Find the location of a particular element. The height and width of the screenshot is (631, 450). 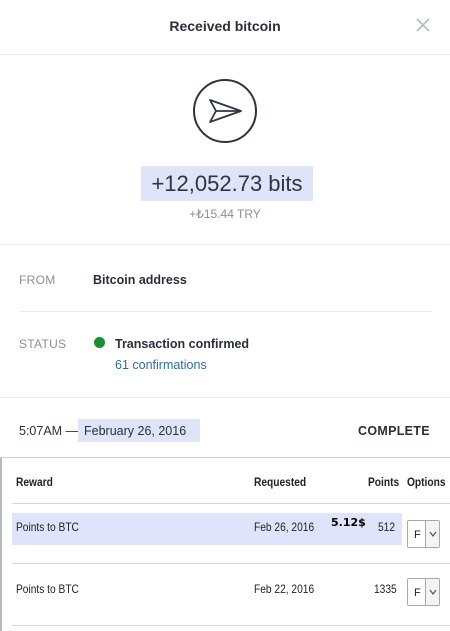

dialog-header: Received bitcoin is located at coordinates (225, 27).